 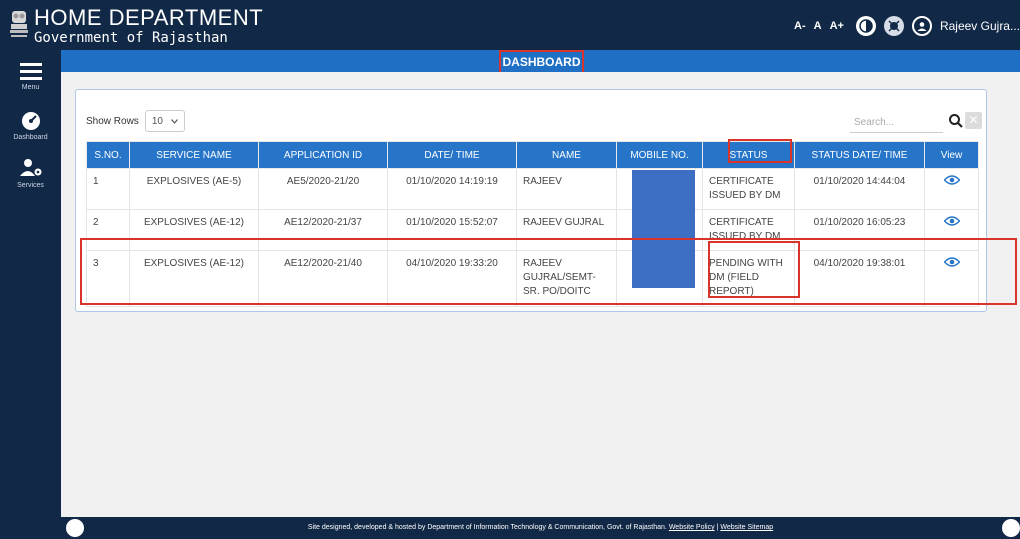 What do you see at coordinates (746, 527) in the screenshot?
I see `website-sitemap-link: Website Sitemap` at bounding box center [746, 527].